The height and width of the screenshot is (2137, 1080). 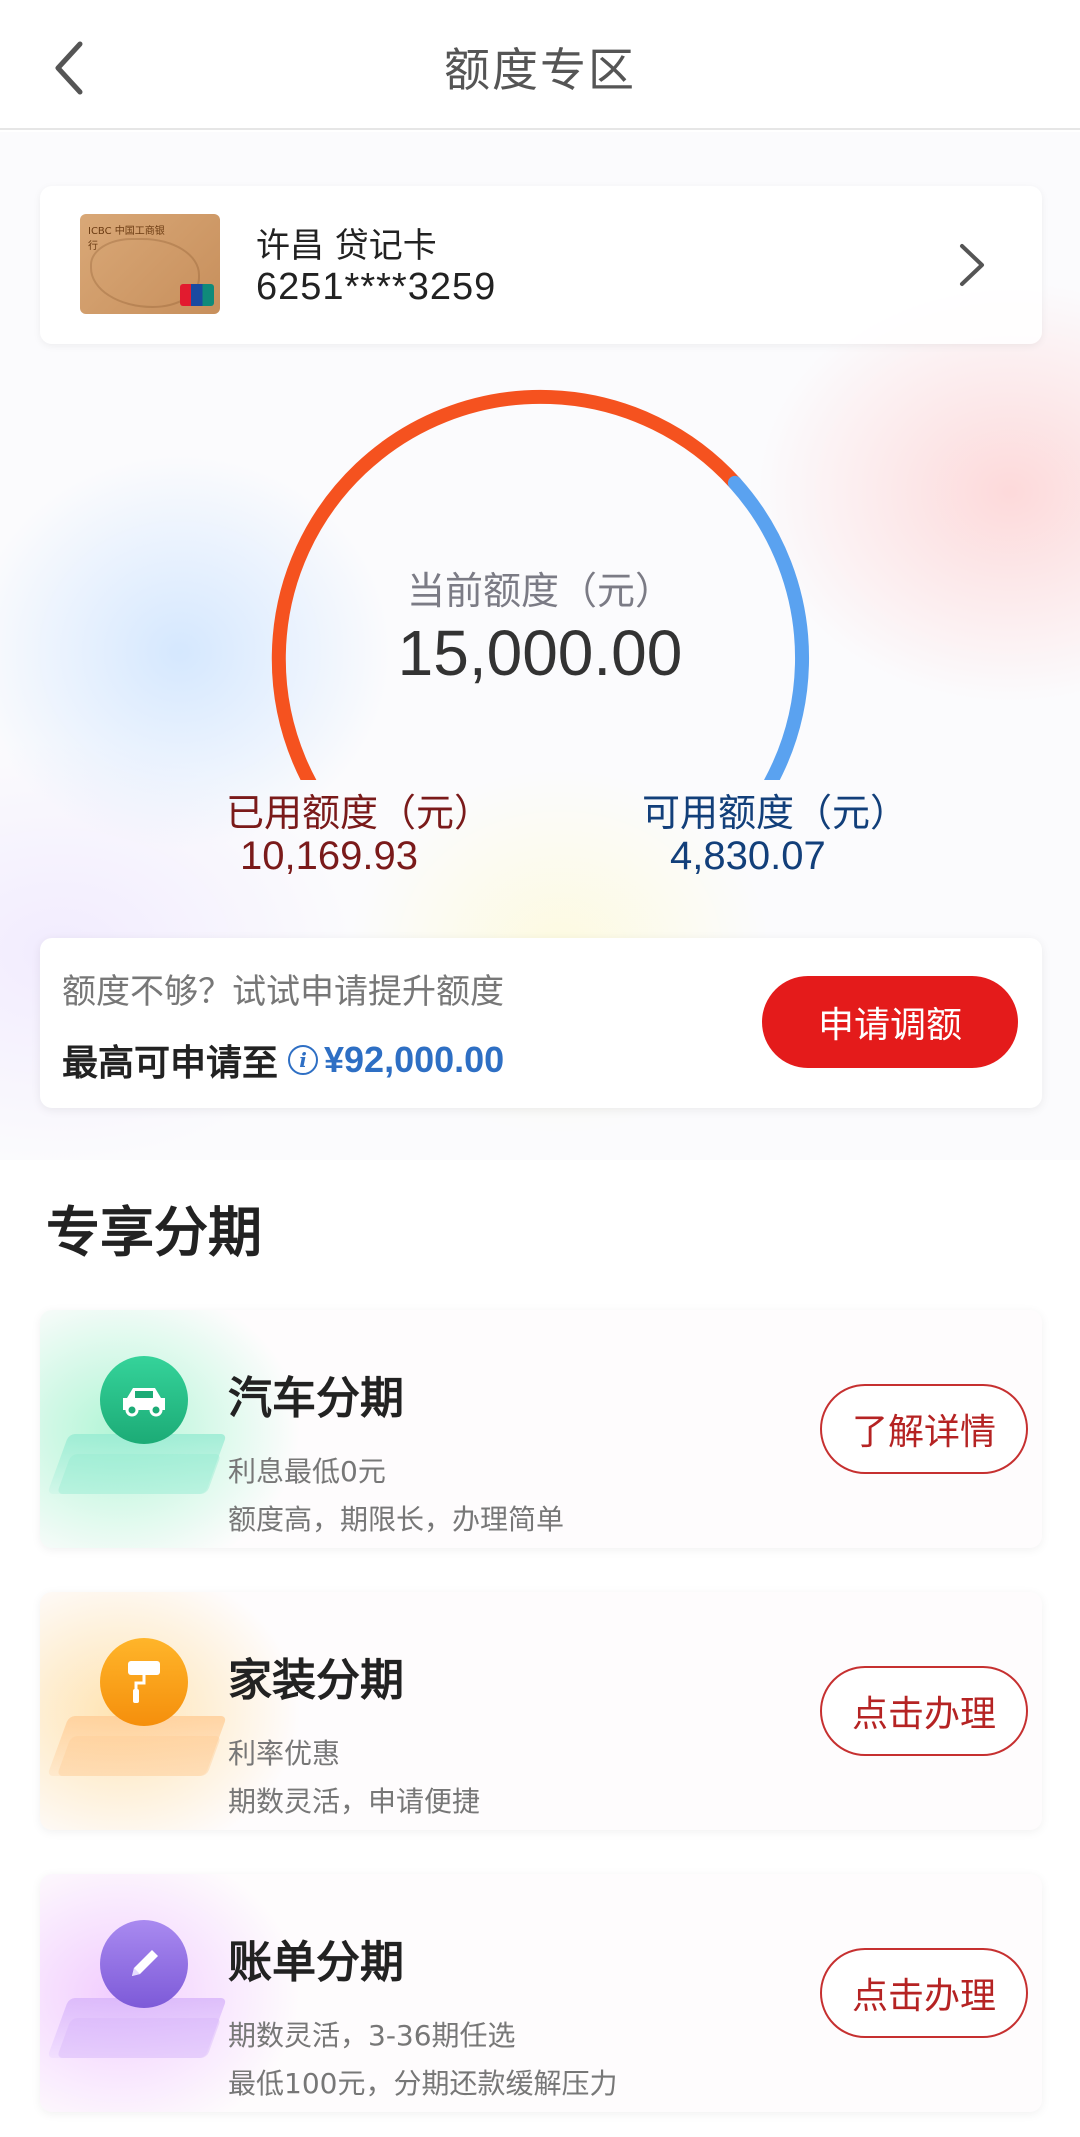 I want to click on chevron-right-icon, so click(x=972, y=265).